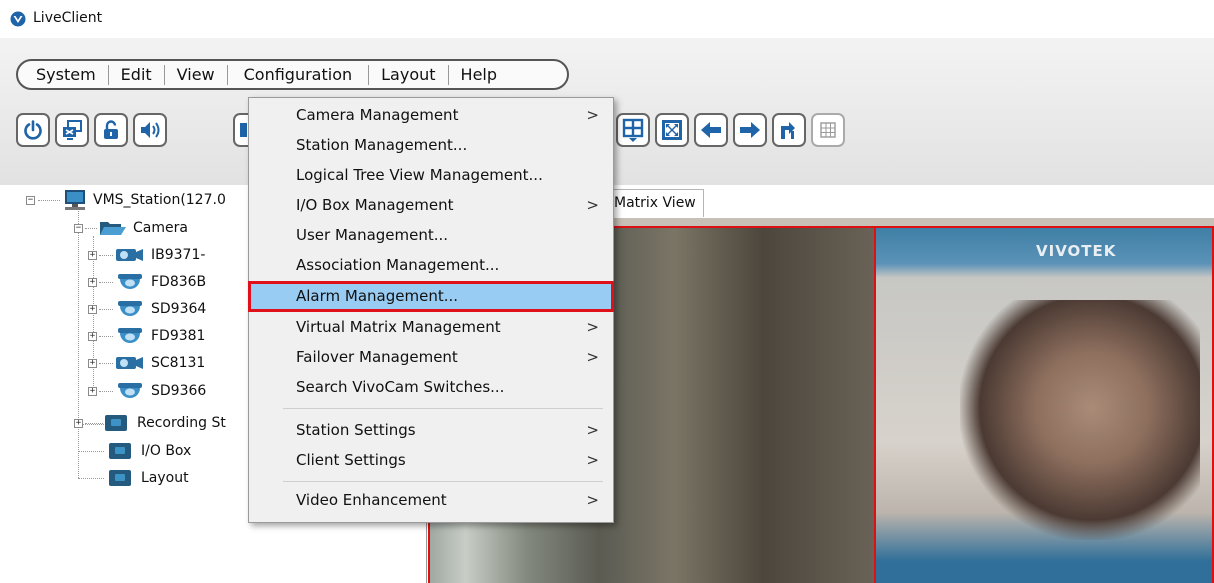 The width and height of the screenshot is (1214, 583). I want to click on menu-system: System, so click(66, 75).